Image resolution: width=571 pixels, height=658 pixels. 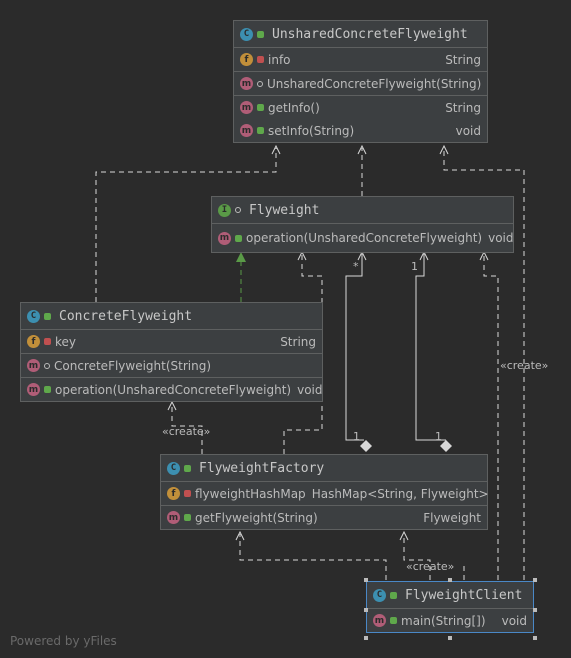 I want to click on class-header: C UnsharedConcreteFlyweight, so click(x=360, y=34).